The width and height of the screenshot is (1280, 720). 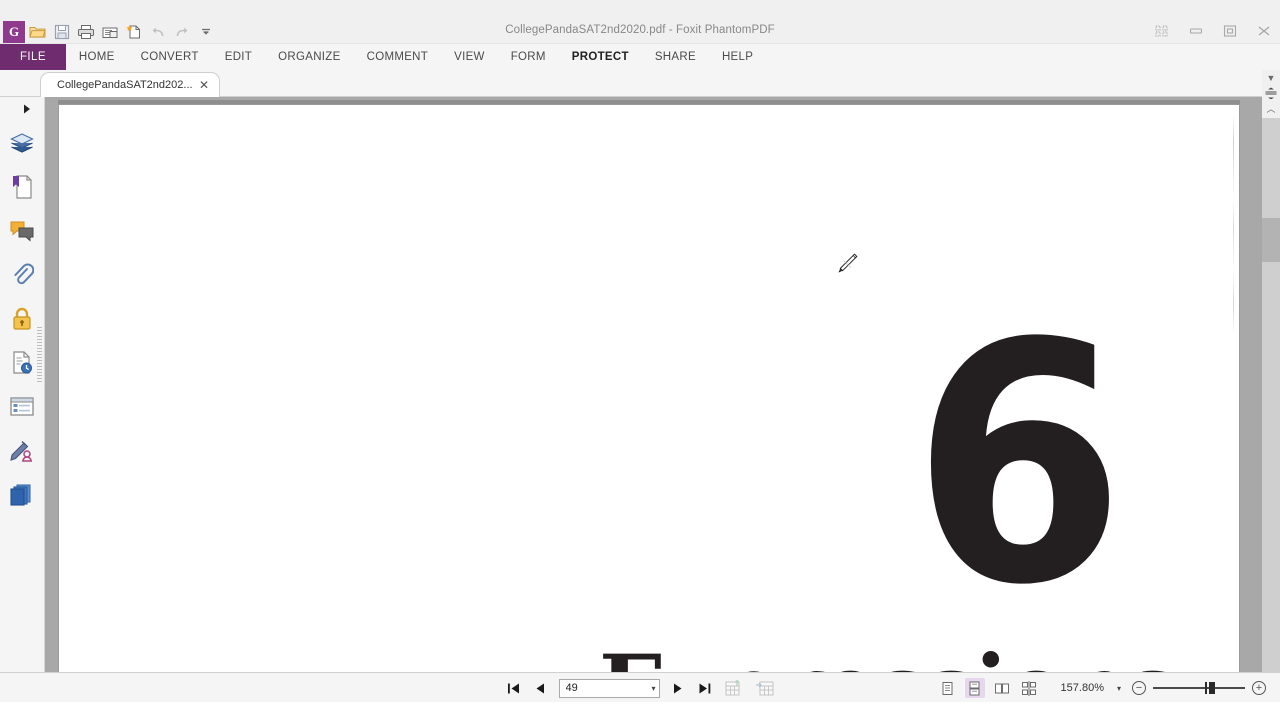 I want to click on scrollbar-track, so click(x=1271, y=395).